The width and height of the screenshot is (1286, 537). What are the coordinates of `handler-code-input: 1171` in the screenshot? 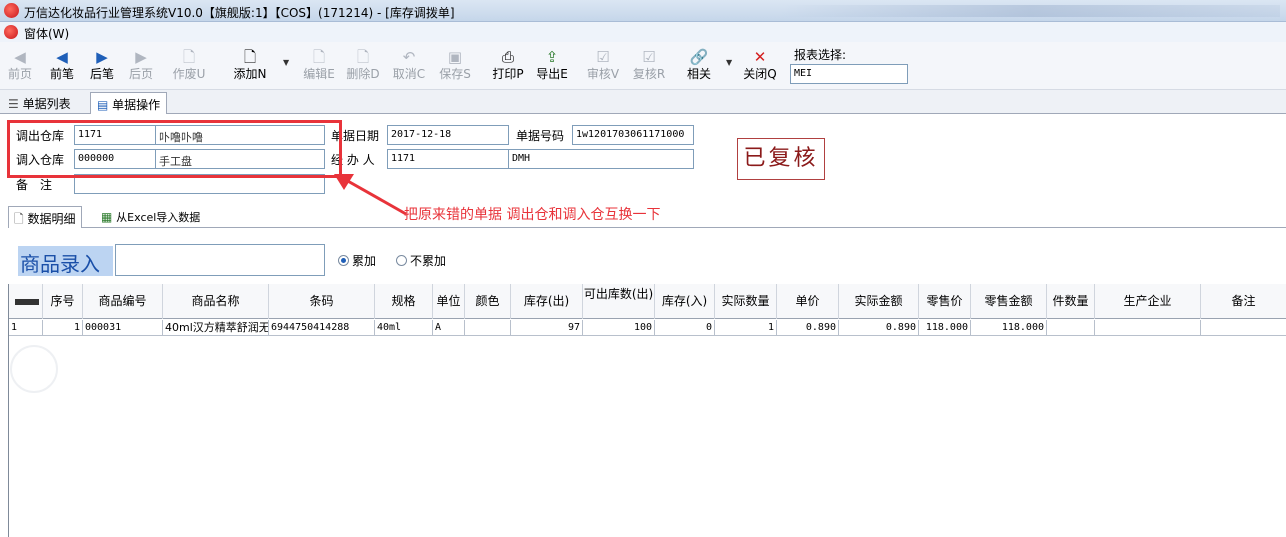 It's located at (448, 159).